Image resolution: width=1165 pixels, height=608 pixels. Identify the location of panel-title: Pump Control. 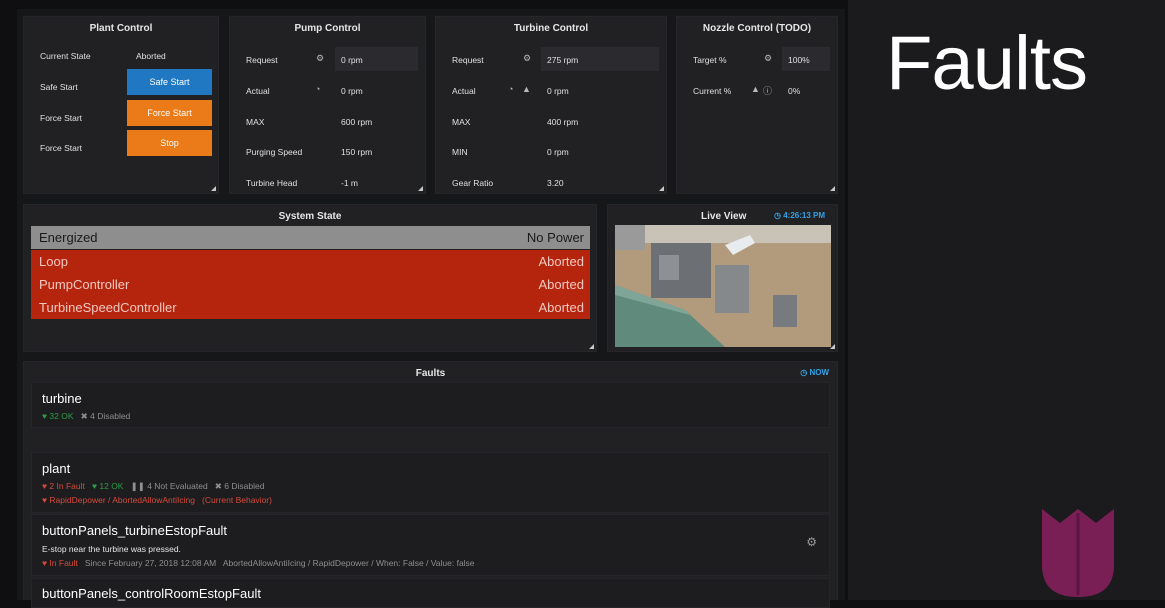
(327, 28).